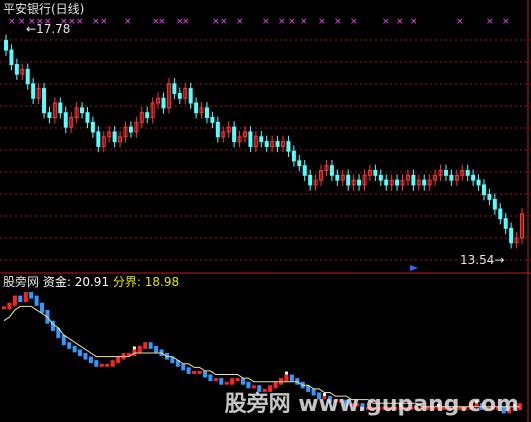  What do you see at coordinates (414, 268) in the screenshot?
I see `signal-marker` at bounding box center [414, 268].